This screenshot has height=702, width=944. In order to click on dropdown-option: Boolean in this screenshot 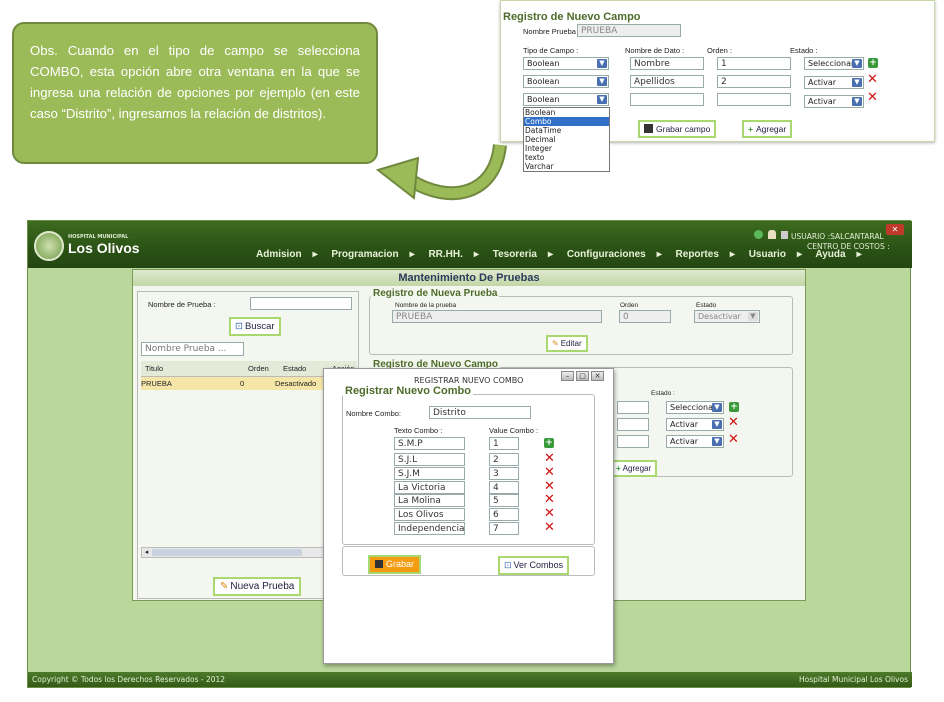, I will do `click(566, 112)`.